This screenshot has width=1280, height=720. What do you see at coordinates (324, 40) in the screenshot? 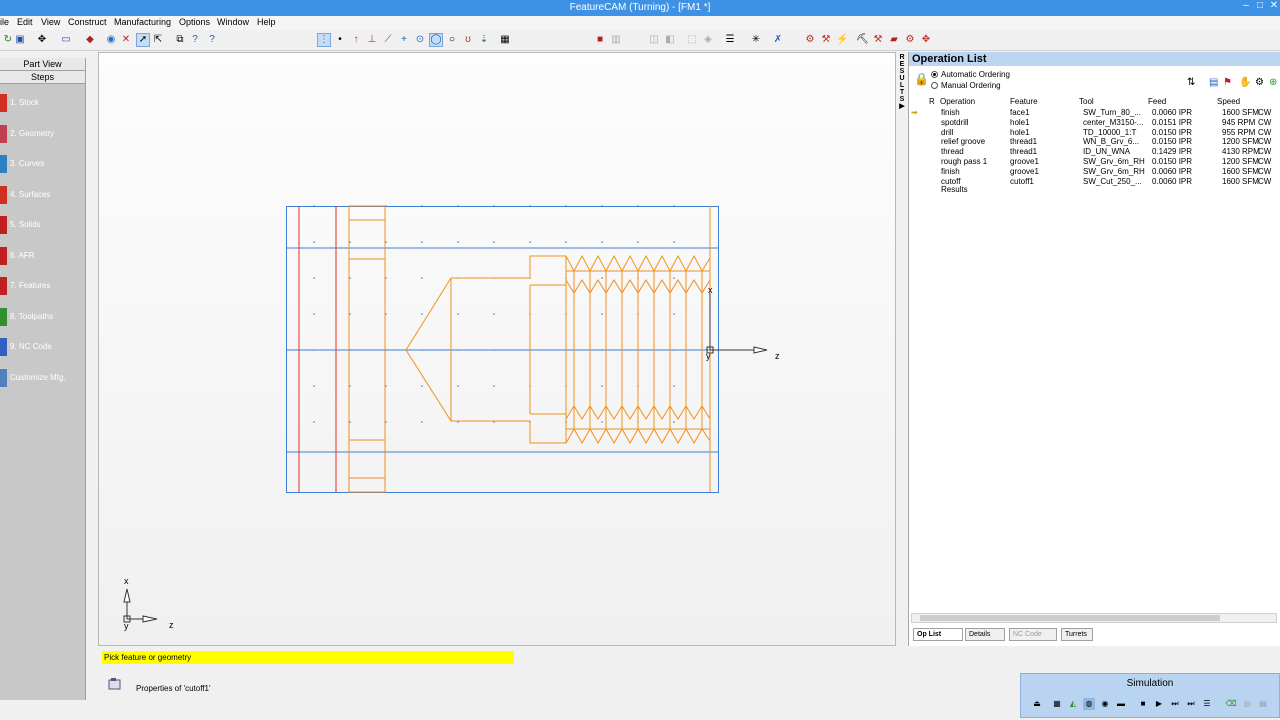
I see `grid-snap-icon: ⋮` at bounding box center [324, 40].